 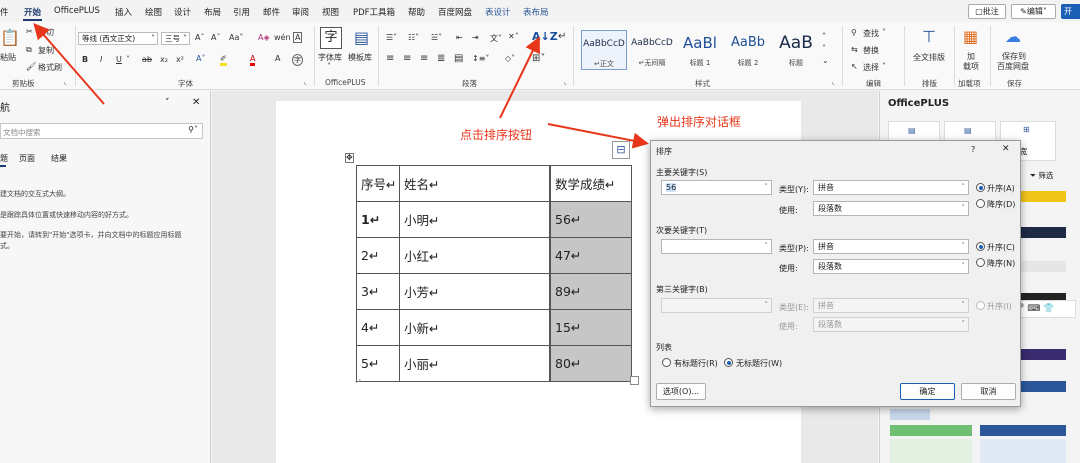 What do you see at coordinates (699, 122) in the screenshot?
I see `annotation-popup-dialog: 弹出排序对话框` at bounding box center [699, 122].